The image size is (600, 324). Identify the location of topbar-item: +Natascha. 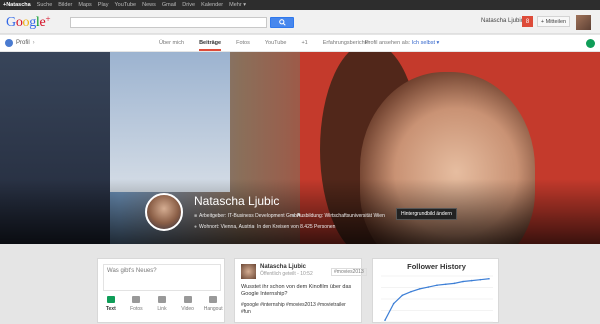
(17, 5).